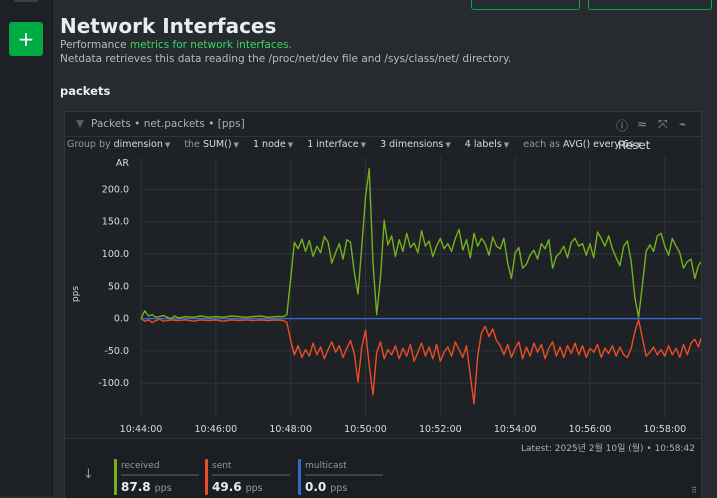 This screenshot has height=498, width=717. I want to click on y-tick-label: 50.0, so click(118, 286).